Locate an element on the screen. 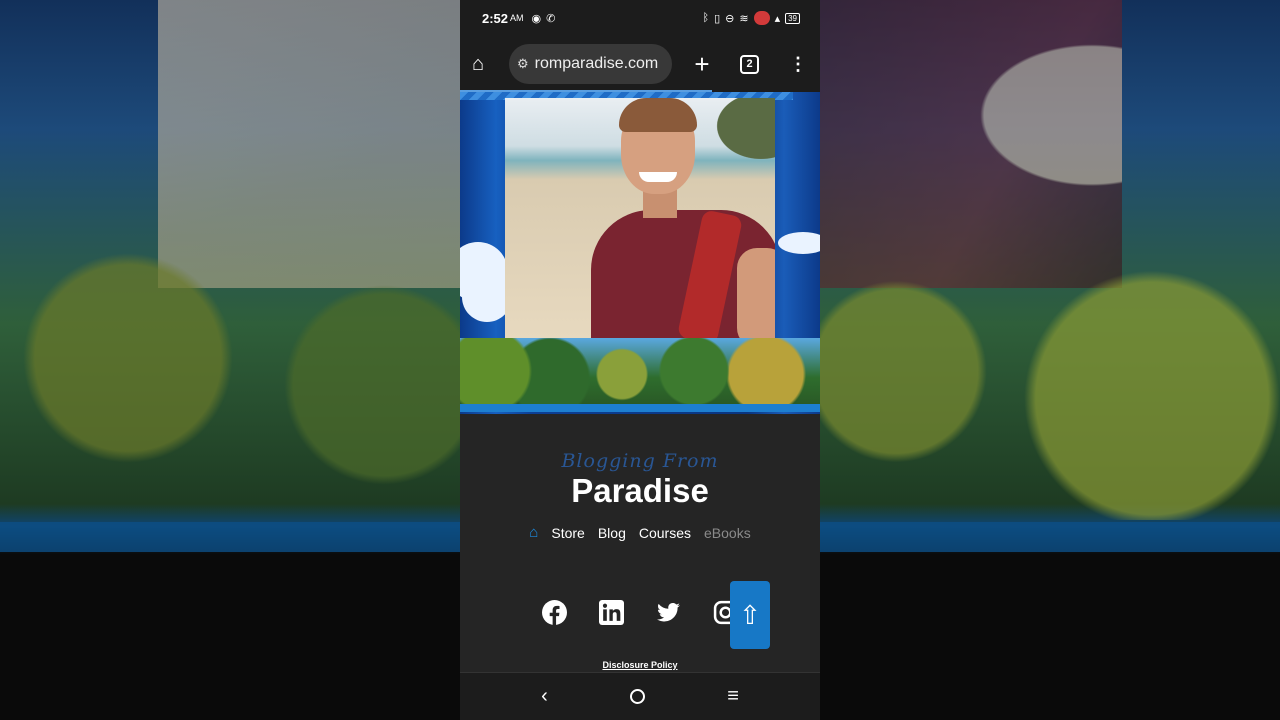 Image resolution: width=1280 pixels, height=720 pixels. bluetooth-icon: ᛒ is located at coordinates (706, 18).